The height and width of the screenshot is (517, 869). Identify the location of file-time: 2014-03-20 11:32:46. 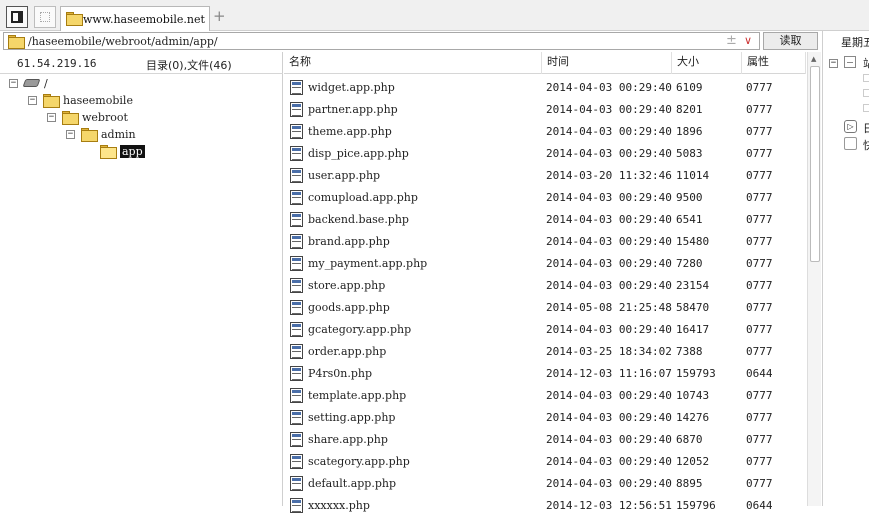
(609, 175).